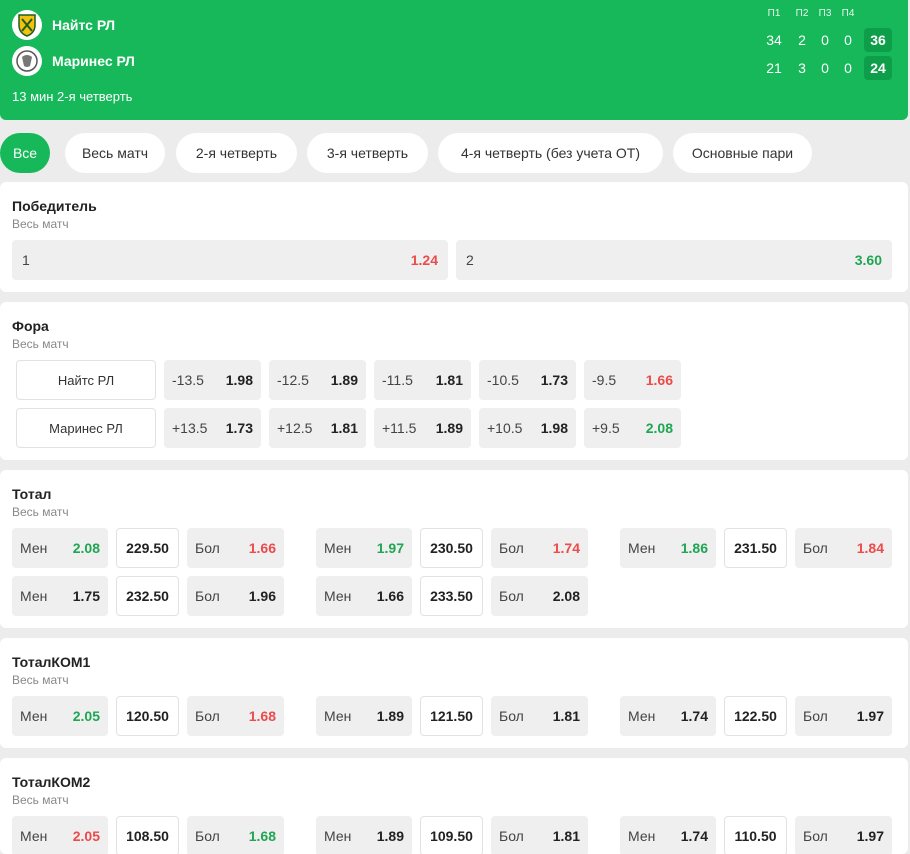  I want to click on odd-value: 1.68, so click(262, 716).